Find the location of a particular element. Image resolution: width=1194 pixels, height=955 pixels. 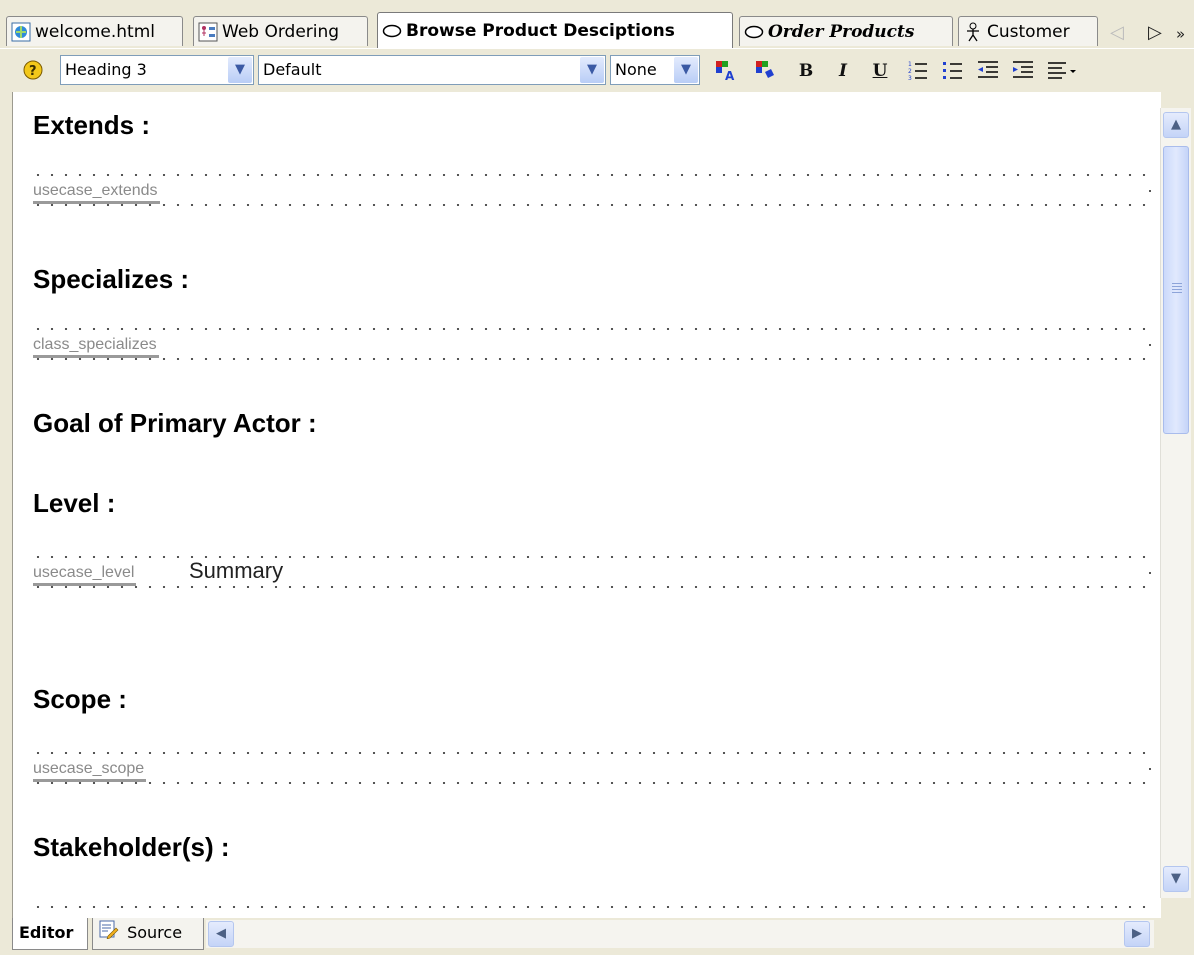

diagram-icon is located at coordinates (208, 32).